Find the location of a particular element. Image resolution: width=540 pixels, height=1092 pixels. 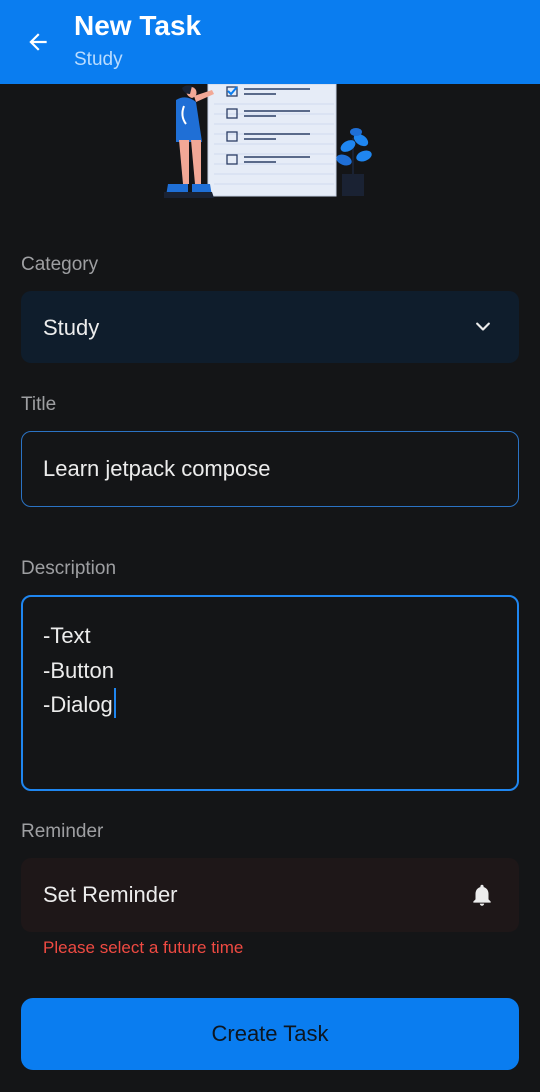

reminder-placeholder: Set Reminder is located at coordinates (110, 894).